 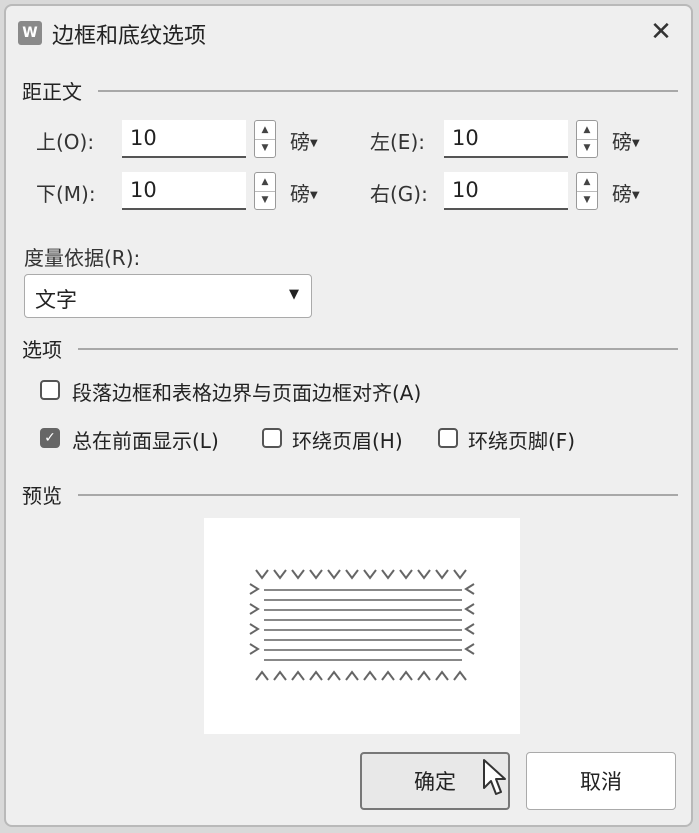 I want to click on top-spin-up-icon: ▲, so click(x=265, y=130).